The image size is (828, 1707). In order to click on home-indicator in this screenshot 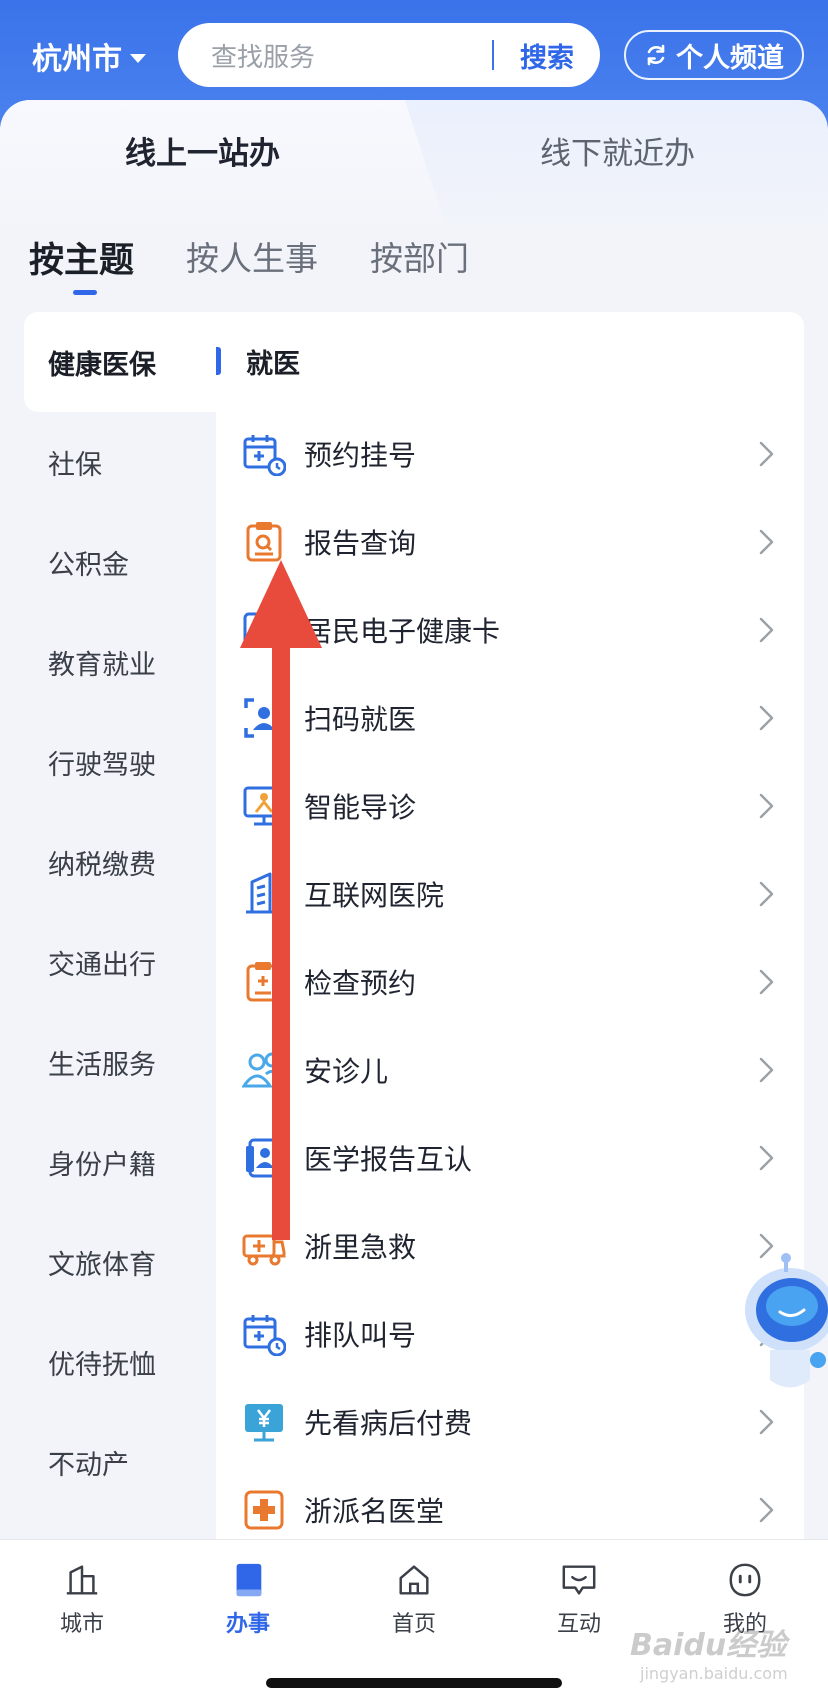, I will do `click(414, 1683)`.